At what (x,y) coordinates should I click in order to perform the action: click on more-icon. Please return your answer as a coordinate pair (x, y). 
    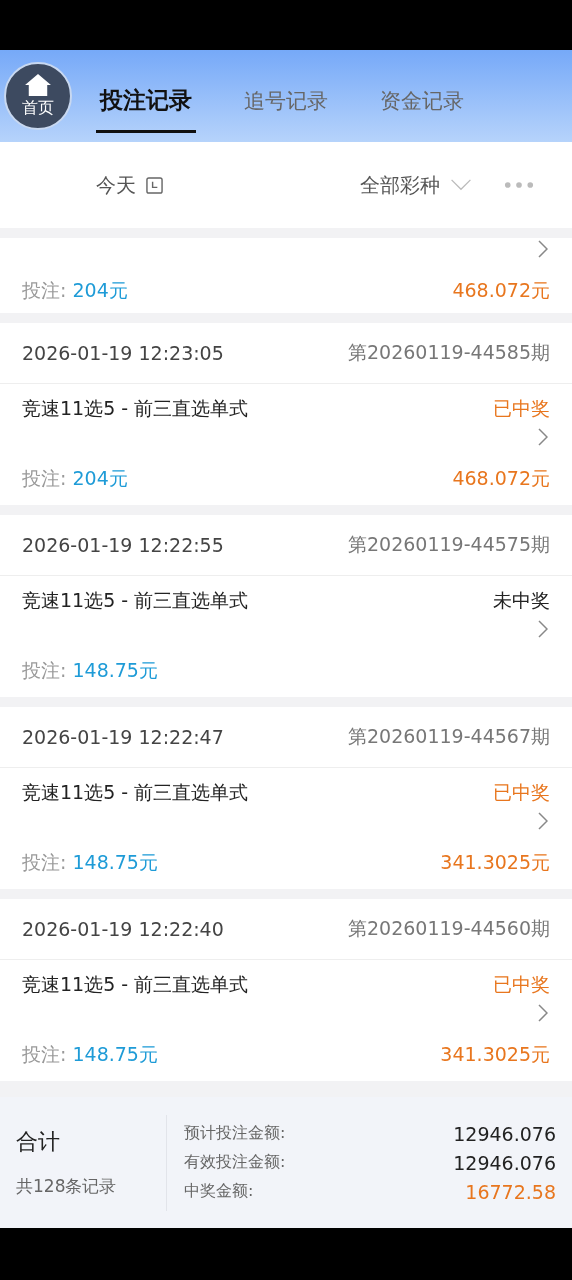
    Looking at the image, I should click on (519, 185).